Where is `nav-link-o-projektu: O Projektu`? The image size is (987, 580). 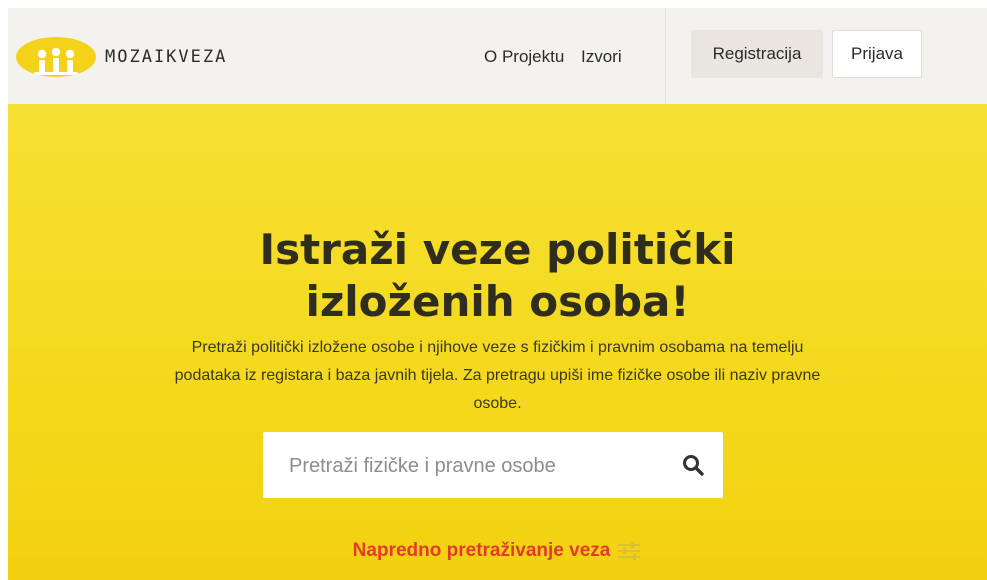
nav-link-o-projektu: O Projektu is located at coordinates (524, 57).